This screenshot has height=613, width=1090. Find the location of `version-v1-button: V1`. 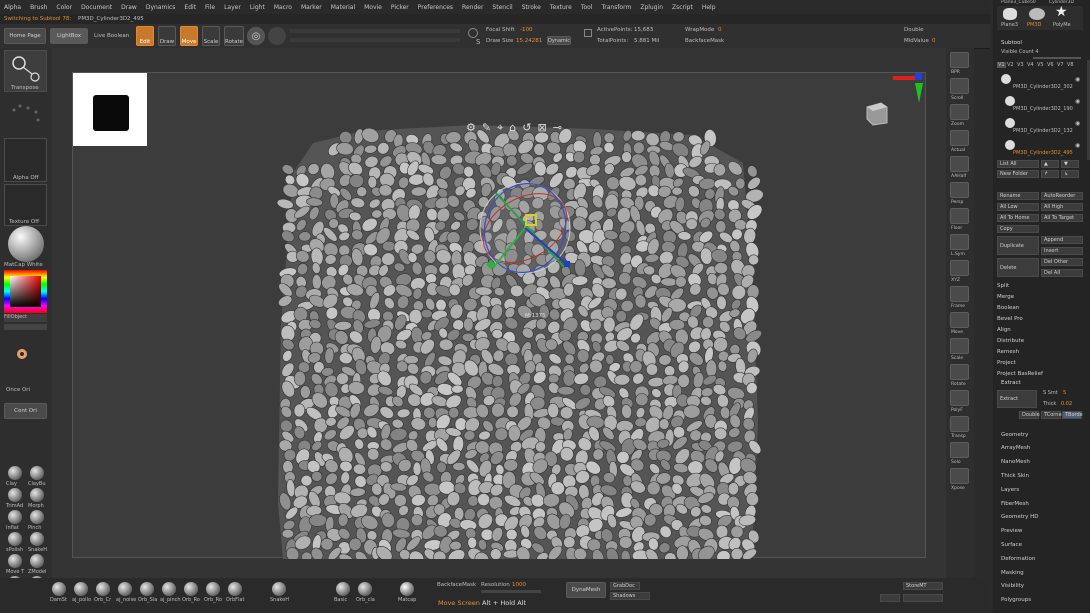

version-v1-button: V1 is located at coordinates (1001, 65).